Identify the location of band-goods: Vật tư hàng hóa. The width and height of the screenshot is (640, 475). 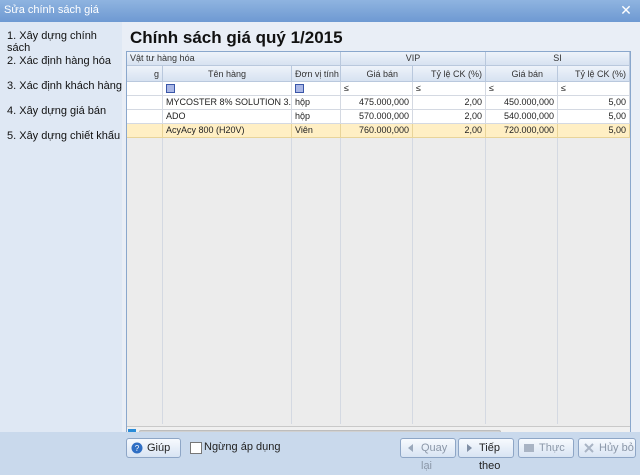
(234, 59).